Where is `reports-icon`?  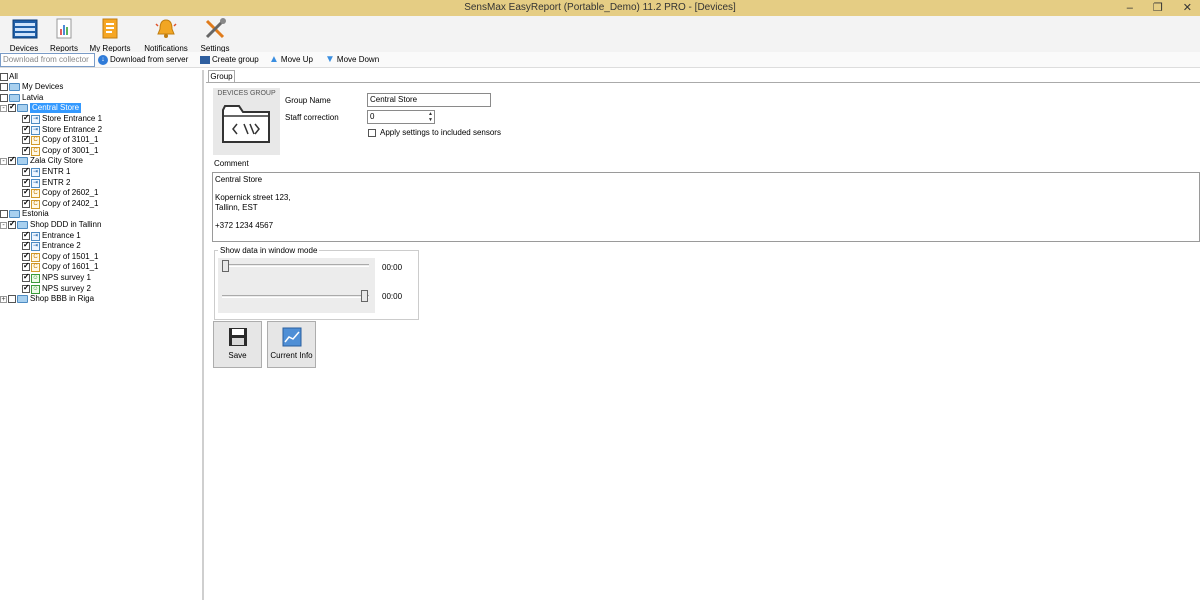 reports-icon is located at coordinates (64, 29).